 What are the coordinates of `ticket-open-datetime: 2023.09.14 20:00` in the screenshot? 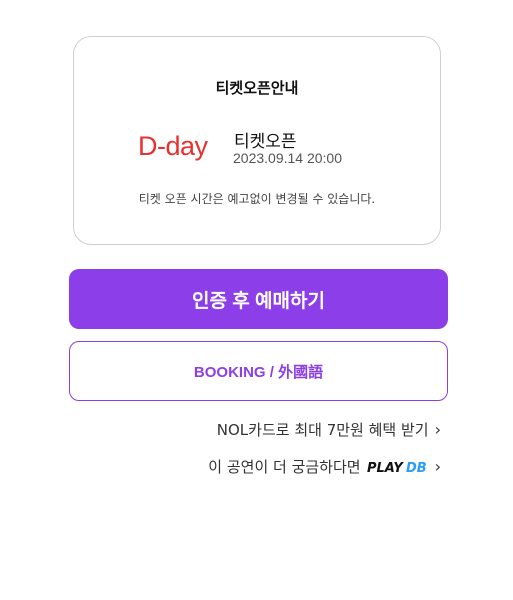 It's located at (287, 158).